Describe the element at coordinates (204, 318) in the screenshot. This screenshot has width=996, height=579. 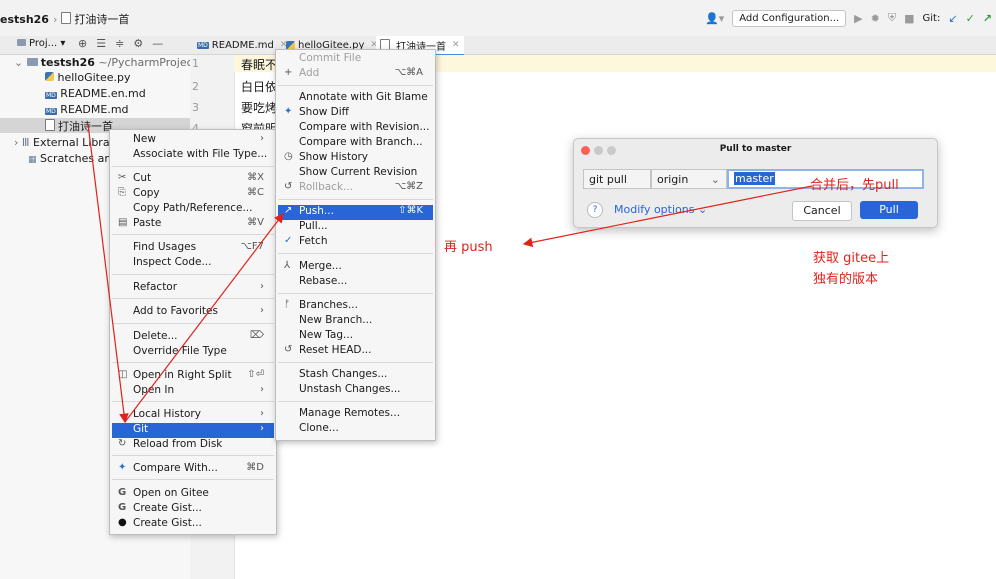
I see `arrow-to-push` at that location.